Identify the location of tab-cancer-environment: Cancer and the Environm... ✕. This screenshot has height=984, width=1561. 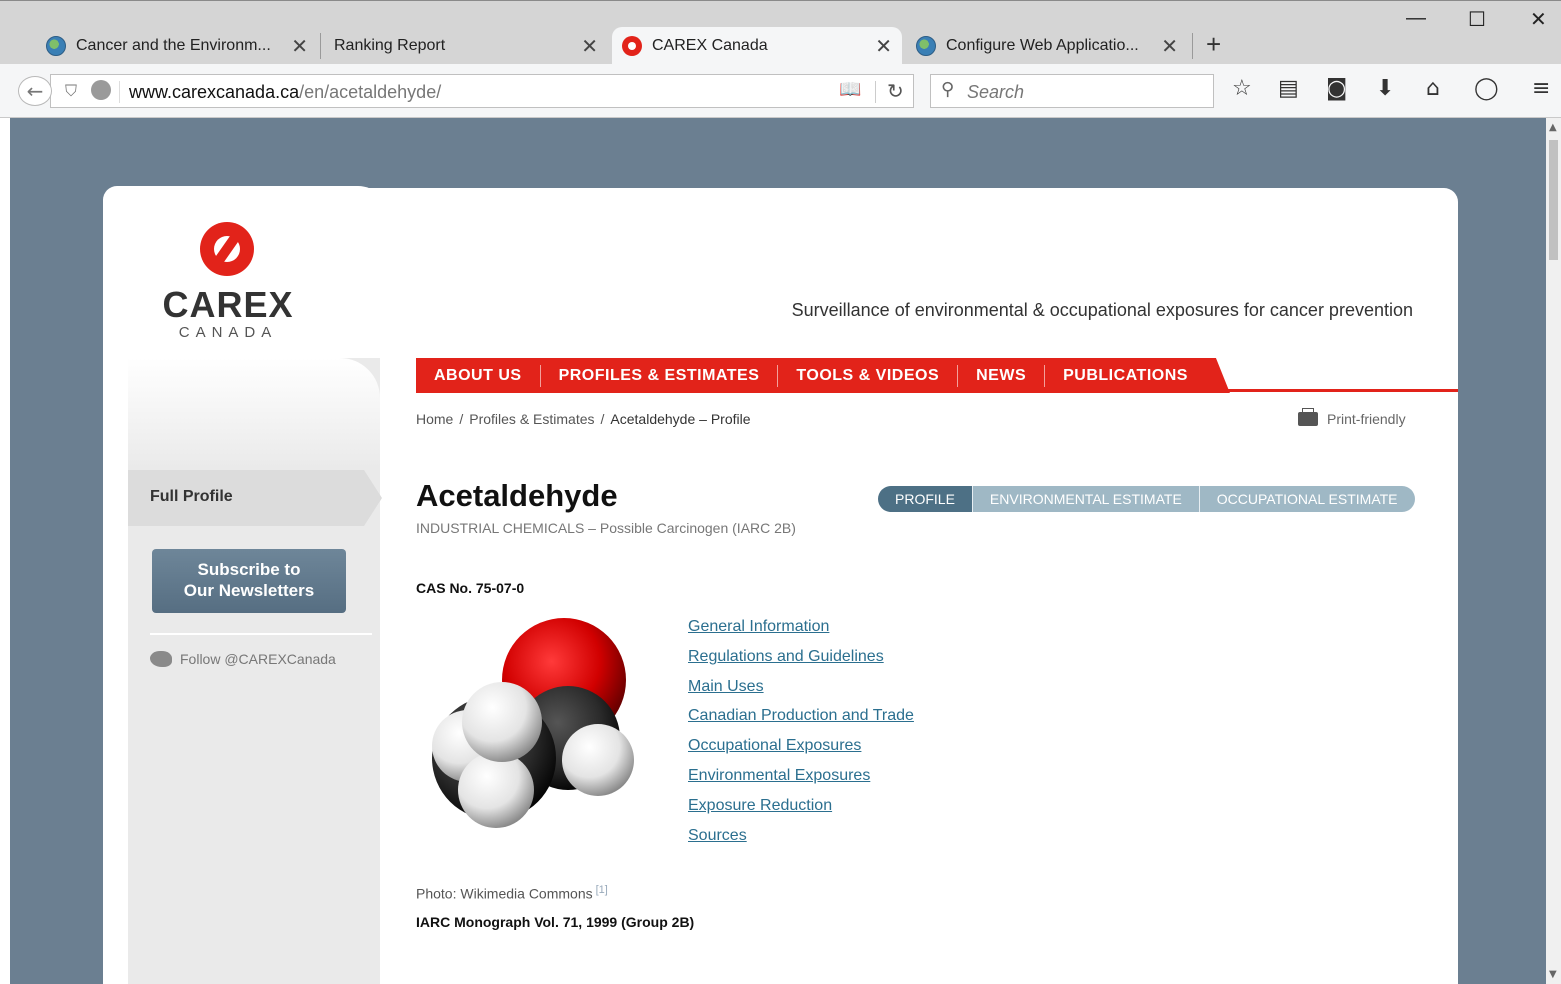
(177, 46).